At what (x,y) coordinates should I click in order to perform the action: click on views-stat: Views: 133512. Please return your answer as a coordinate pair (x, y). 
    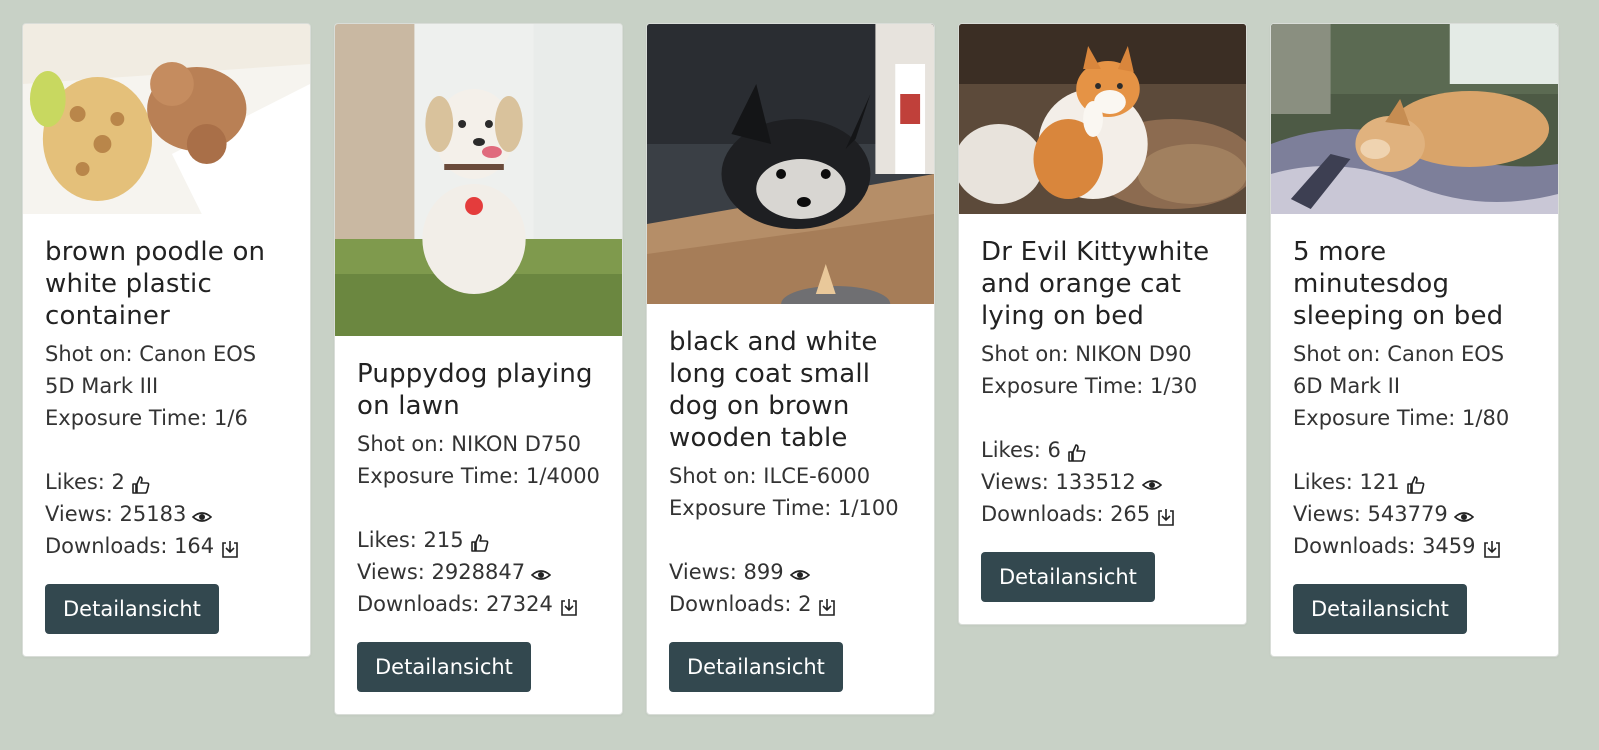
    Looking at the image, I should click on (1102, 482).